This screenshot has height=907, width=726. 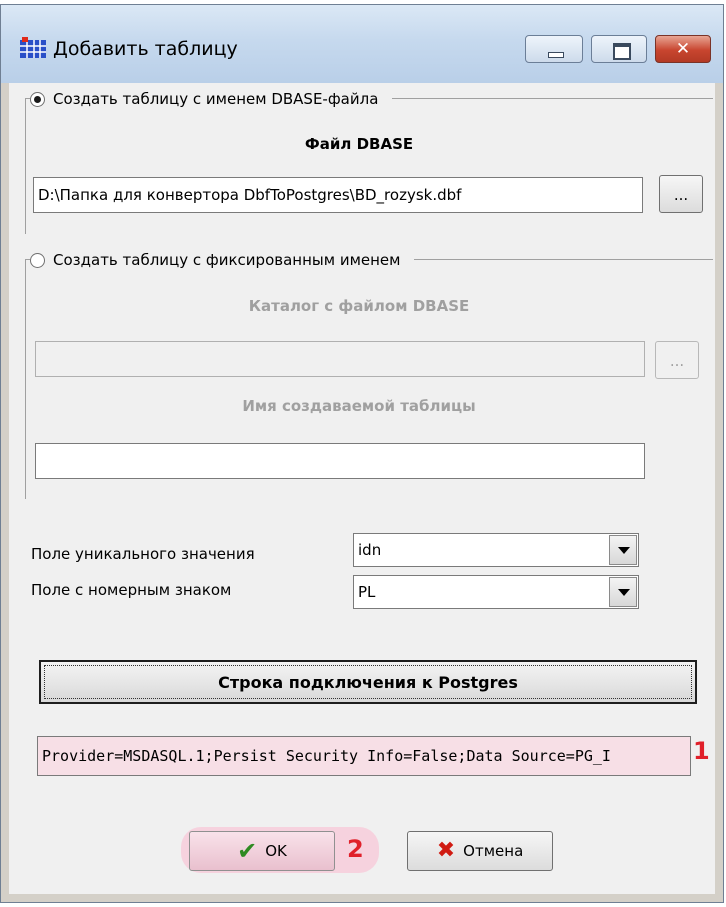 What do you see at coordinates (496, 592) in the screenshot?
I see `plate-field-select: PL` at bounding box center [496, 592].